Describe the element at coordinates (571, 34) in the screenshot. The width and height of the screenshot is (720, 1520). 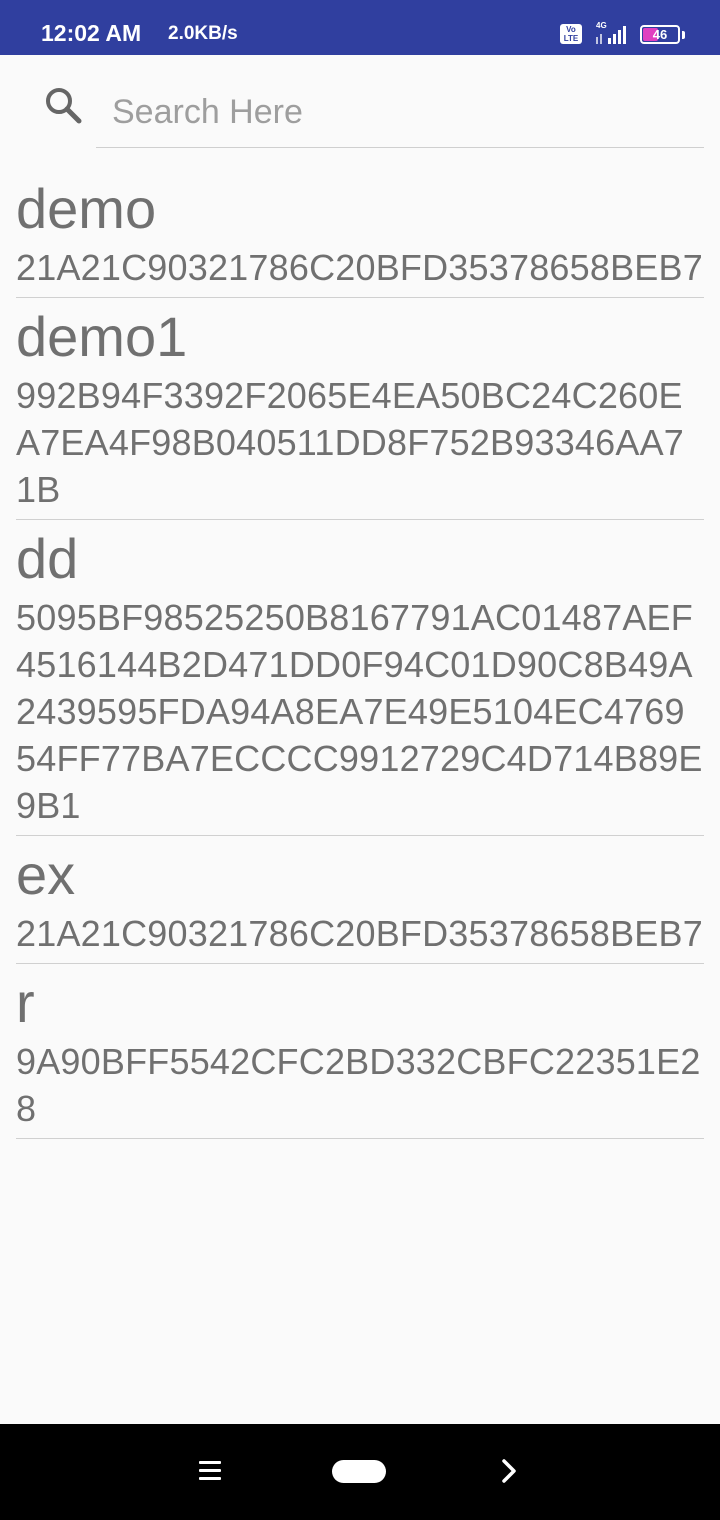
I see `volte-icon: Vo LTE` at that location.